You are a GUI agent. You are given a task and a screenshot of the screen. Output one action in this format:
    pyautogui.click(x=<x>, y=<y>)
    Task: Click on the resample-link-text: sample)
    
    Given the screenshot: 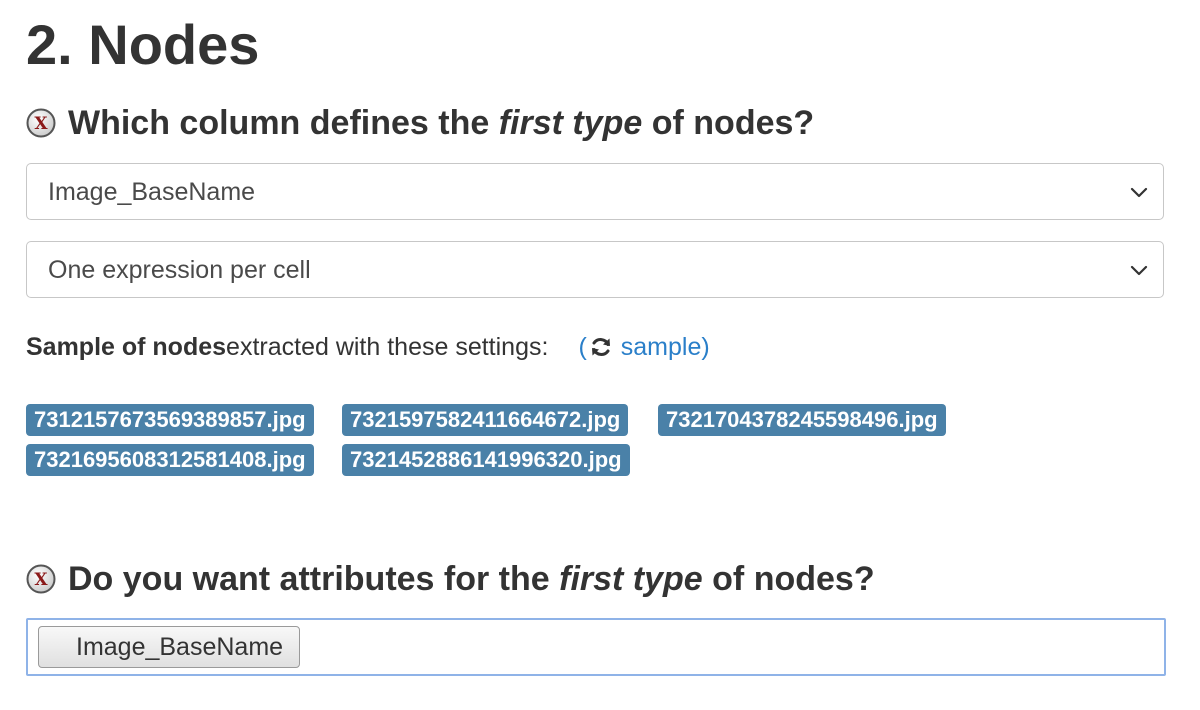 What is the action you would take?
    pyautogui.click(x=665, y=346)
    